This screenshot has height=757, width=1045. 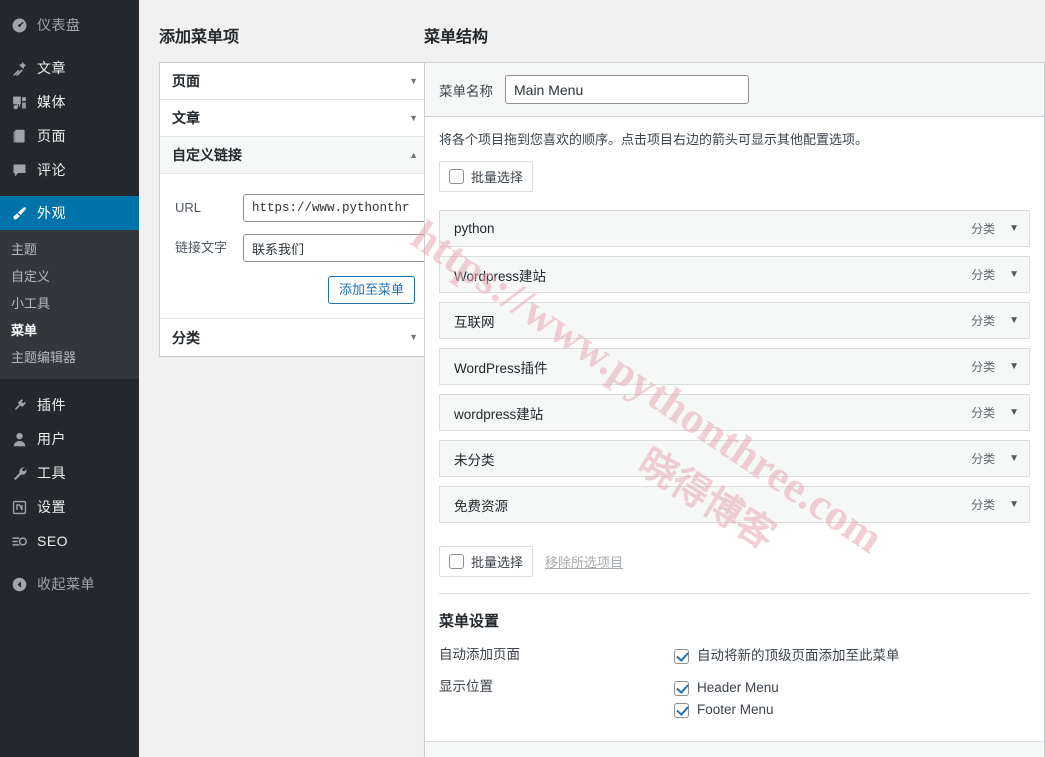 I want to click on submenu-item-menus: 菜单, so click(x=69, y=330).